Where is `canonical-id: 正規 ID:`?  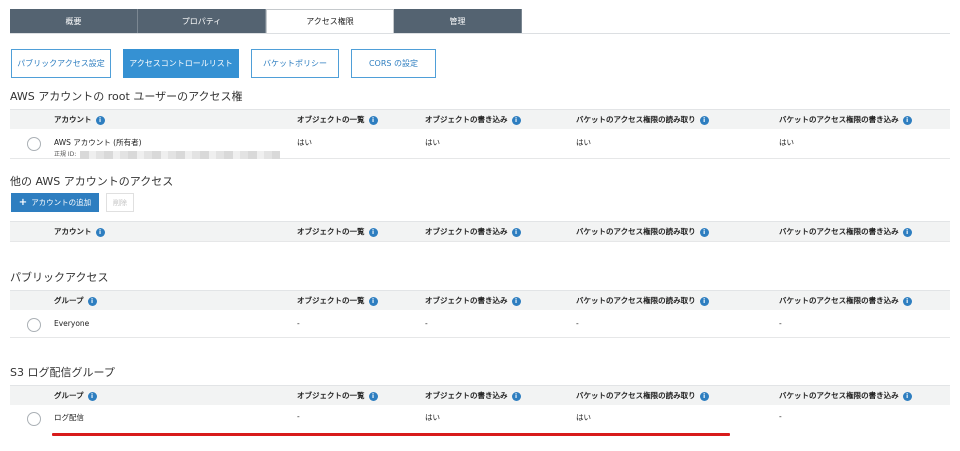 canonical-id: 正規 ID: is located at coordinates (167, 154).